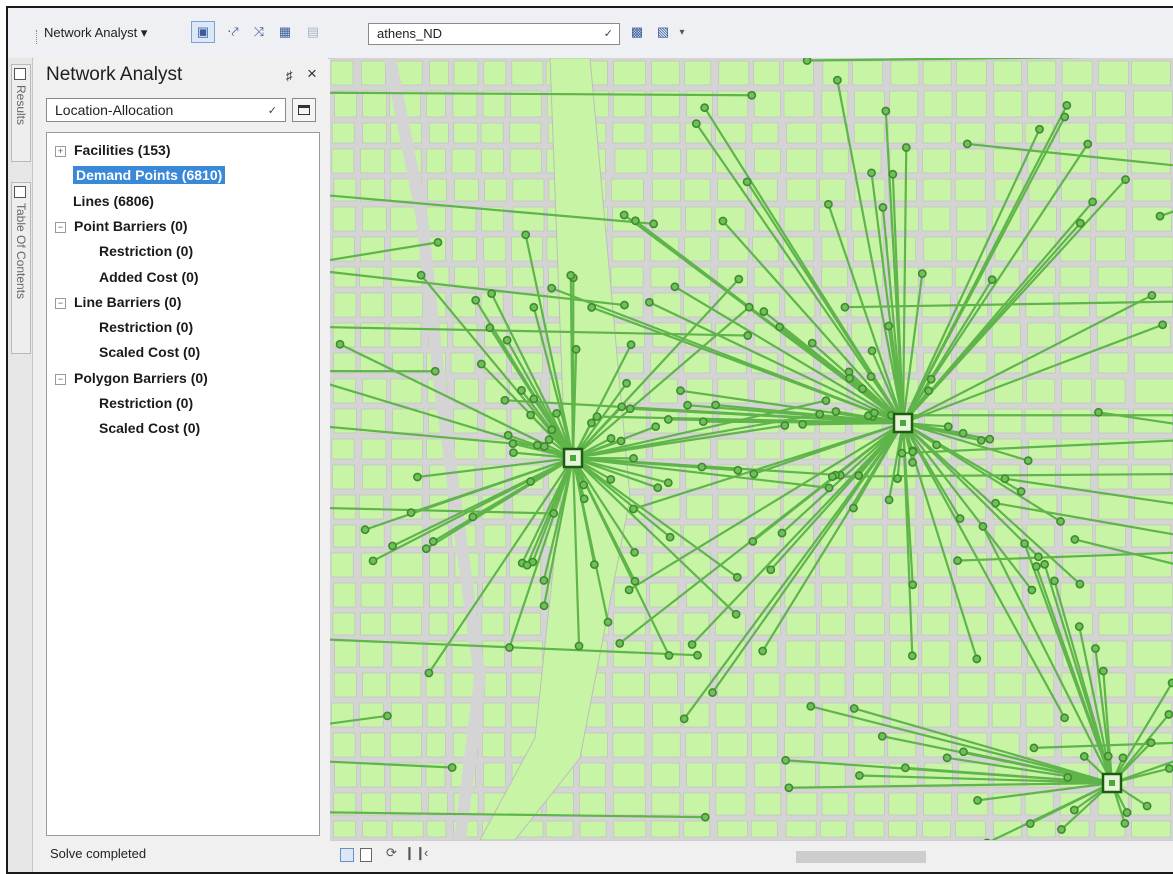 Image resolution: width=1173 pixels, height=874 pixels. What do you see at coordinates (494, 34) in the screenshot?
I see `network-dataset-combo: athens_ND ✓` at bounding box center [494, 34].